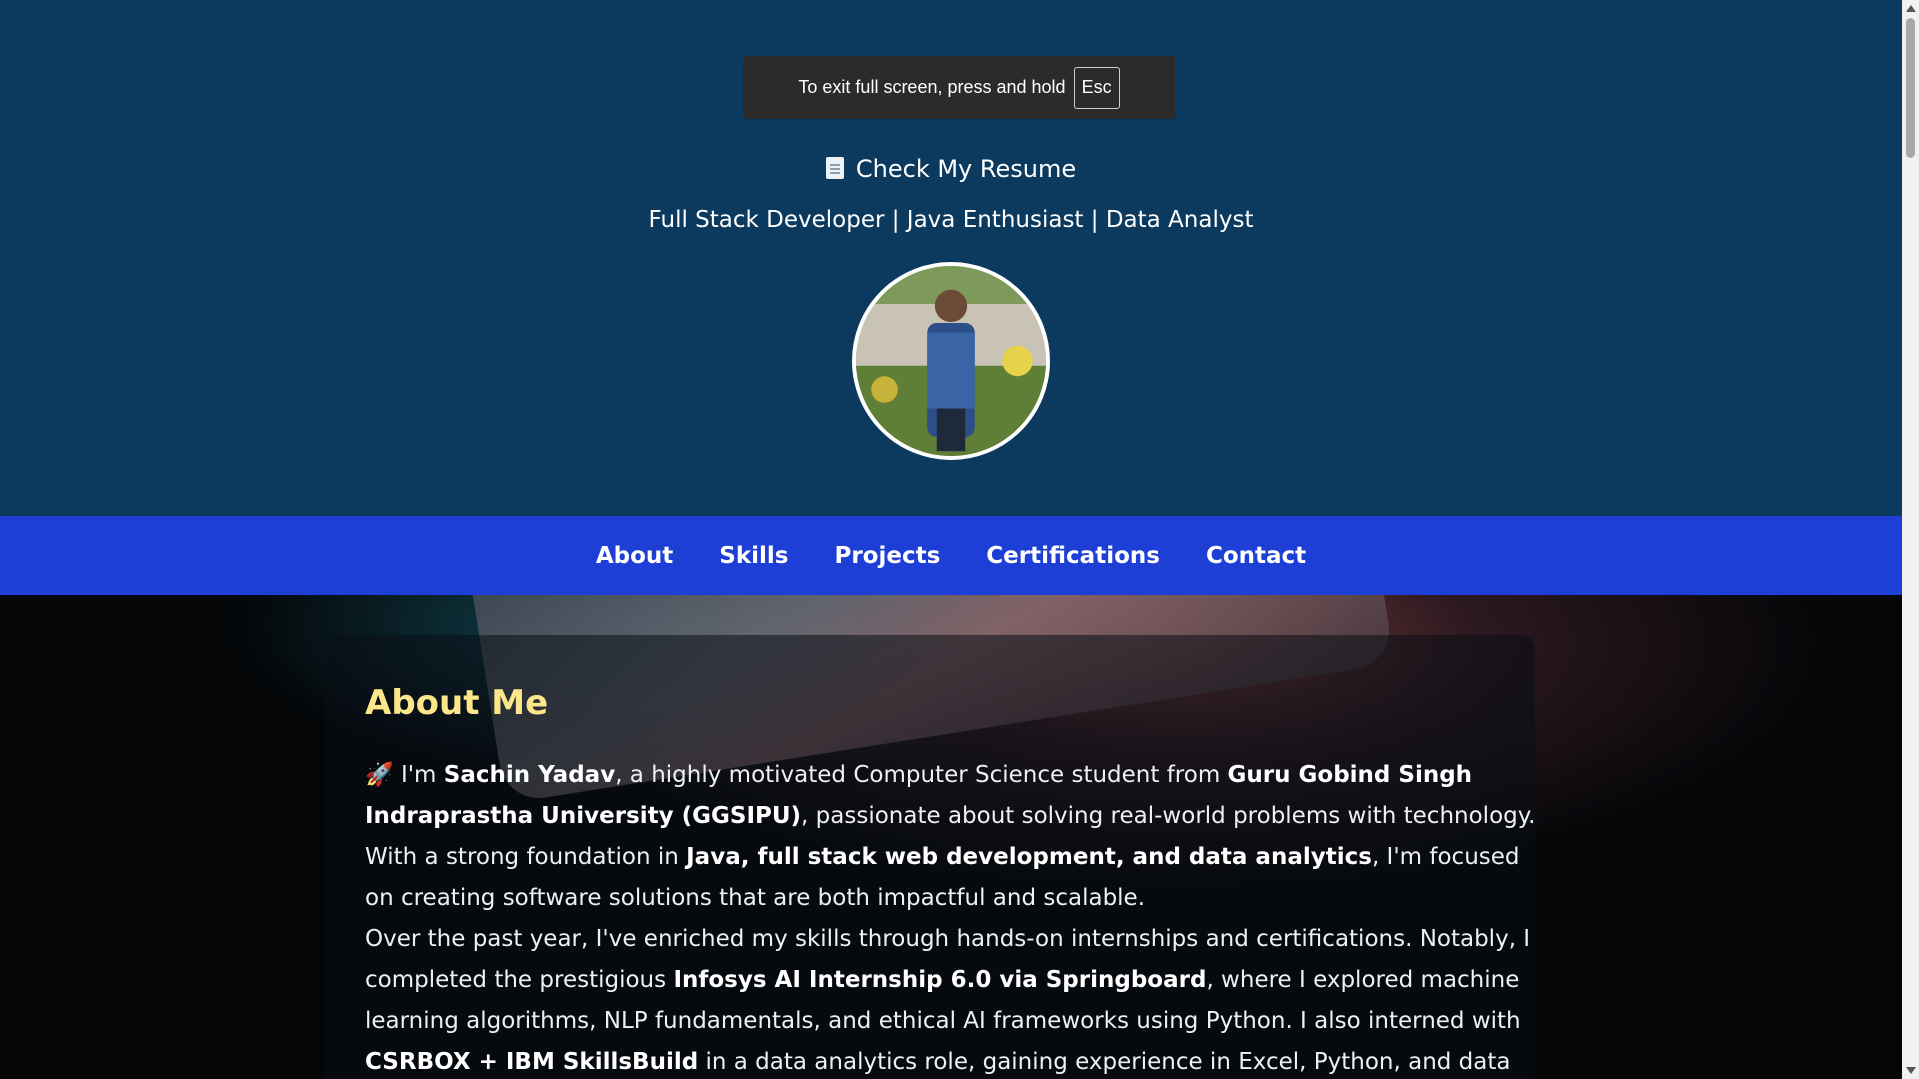  What do you see at coordinates (753, 556) in the screenshot?
I see `nav-skills: Skills` at bounding box center [753, 556].